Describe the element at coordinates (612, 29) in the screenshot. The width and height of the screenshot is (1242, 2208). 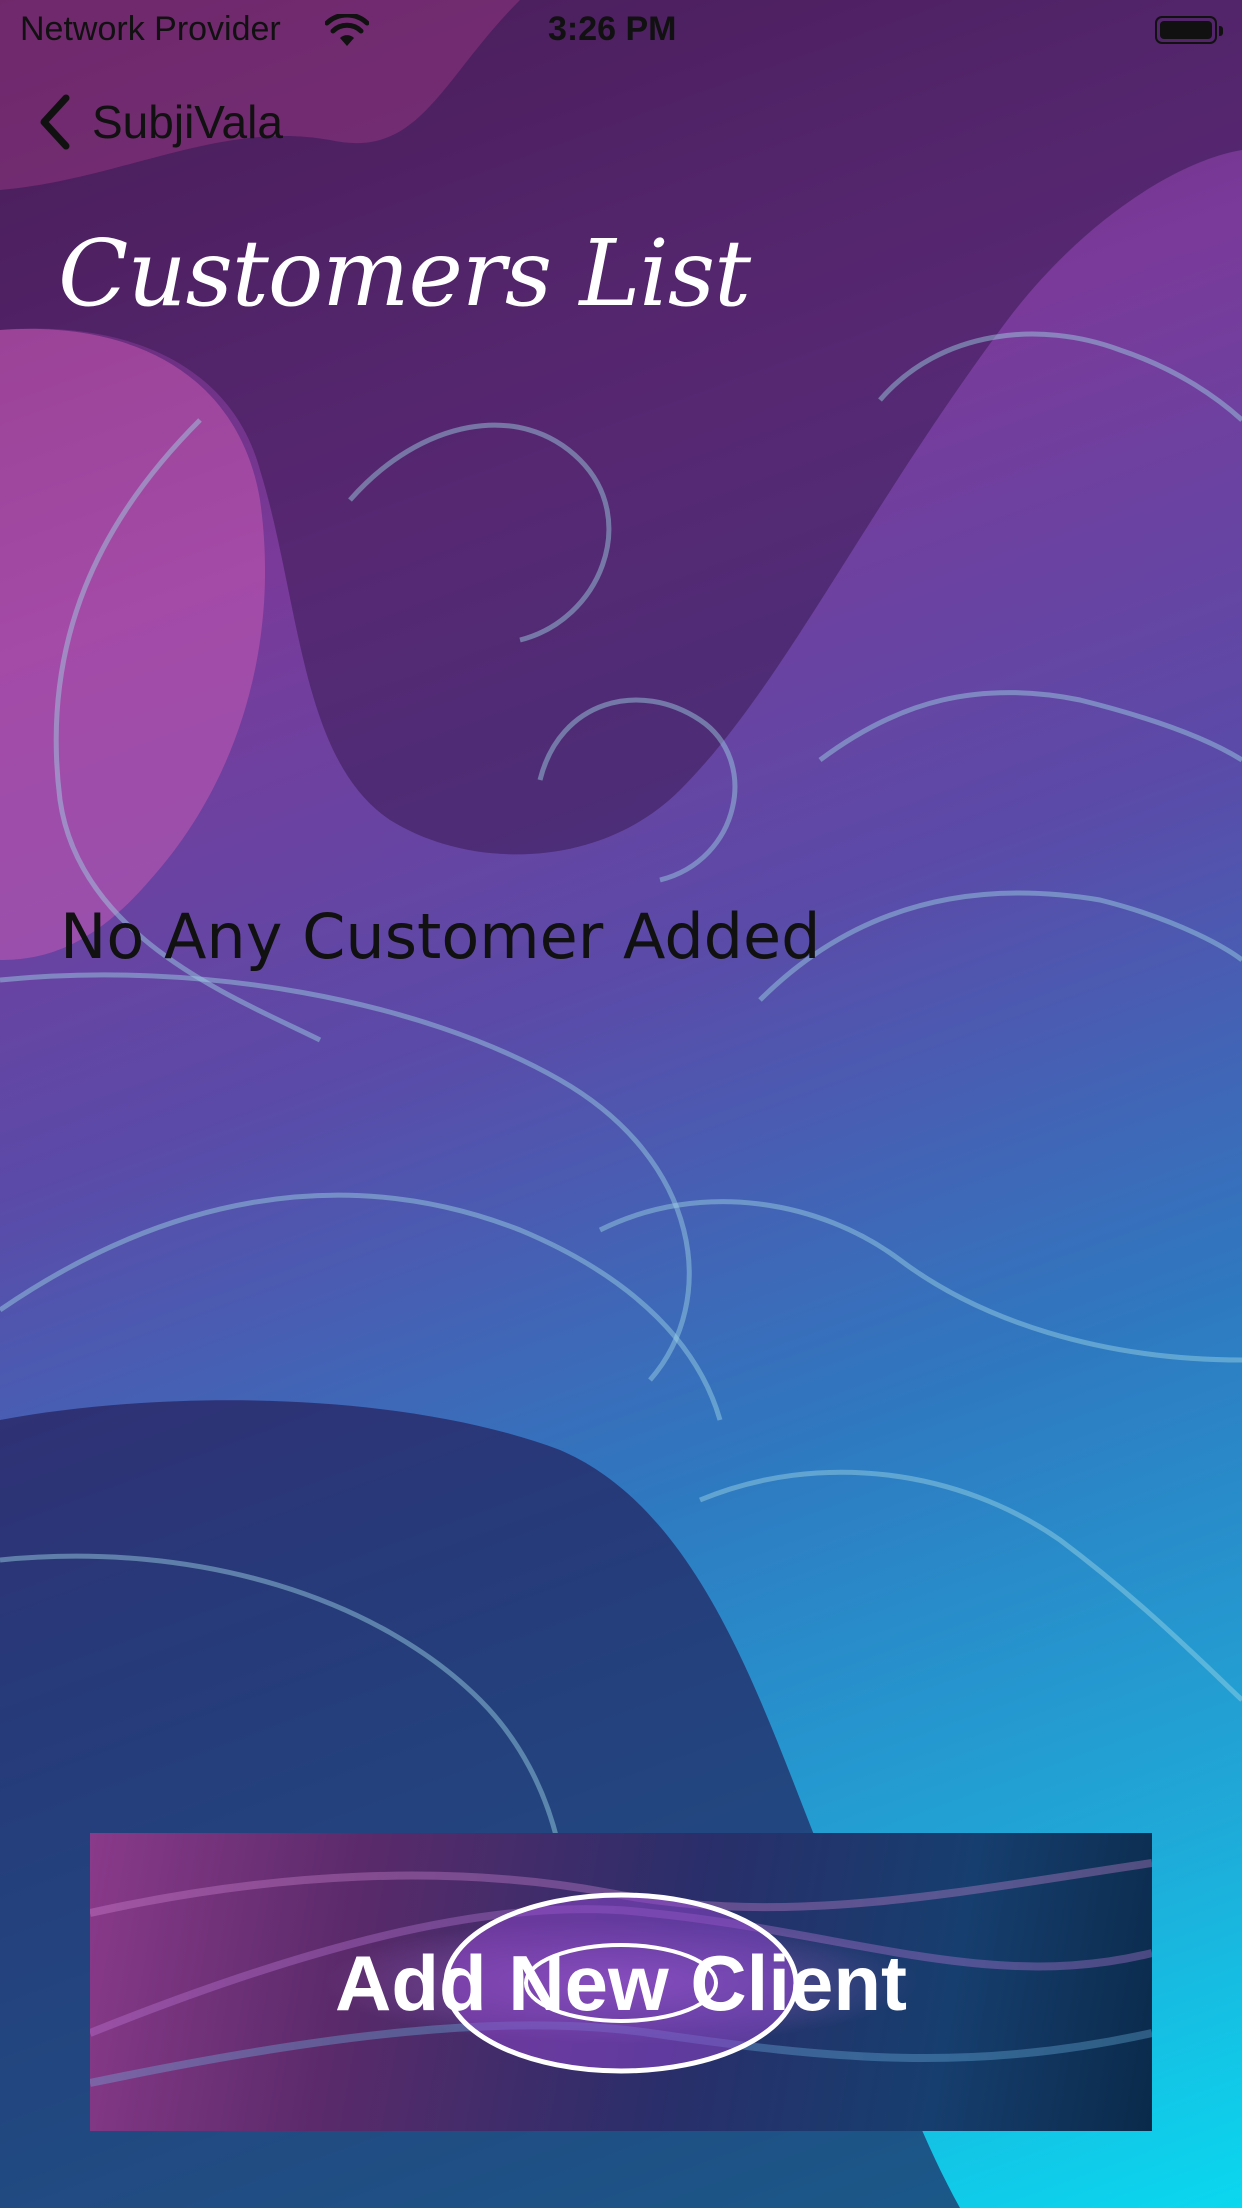
I see `clock: 3:26 PM` at that location.